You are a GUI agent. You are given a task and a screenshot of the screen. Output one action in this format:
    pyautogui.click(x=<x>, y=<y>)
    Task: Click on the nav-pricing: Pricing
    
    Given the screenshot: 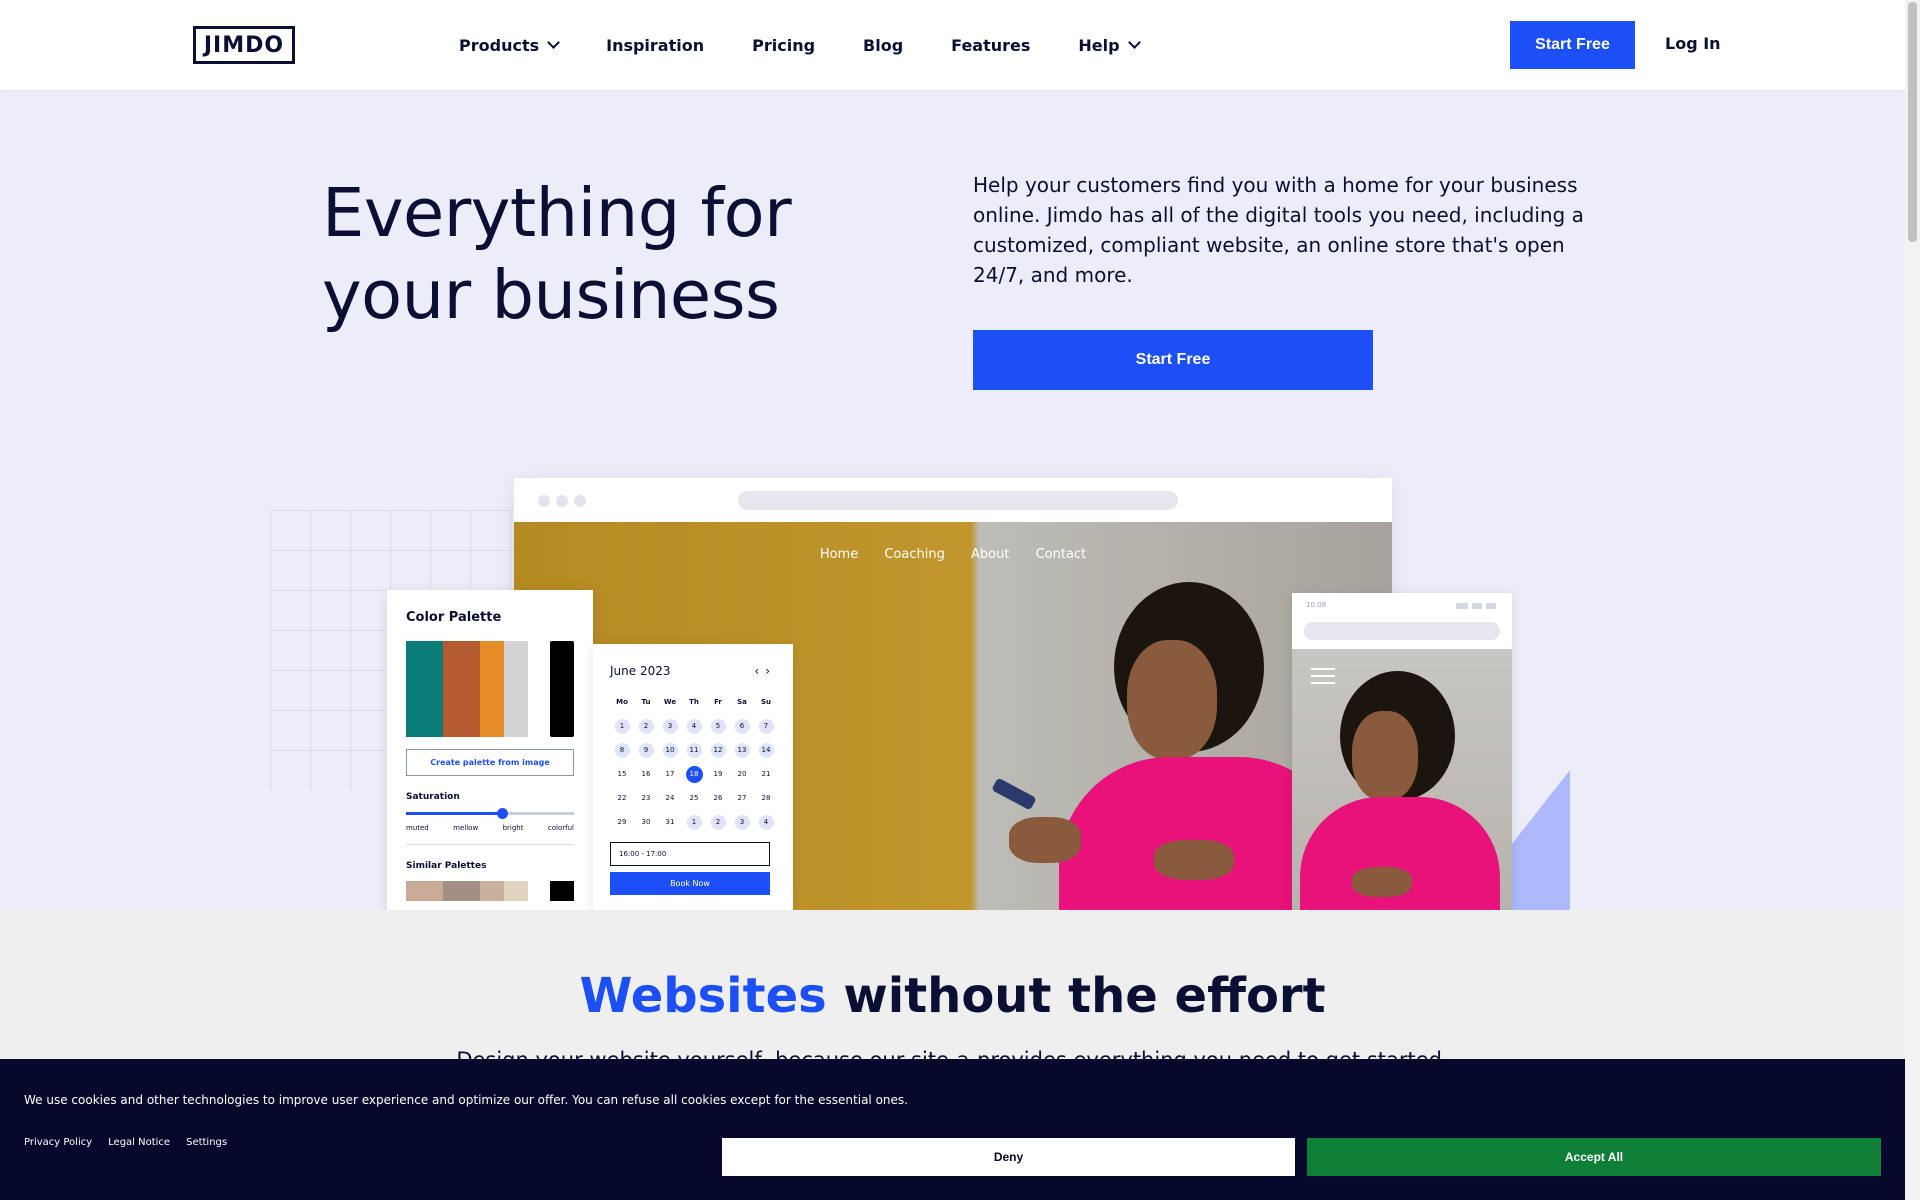 What is the action you would take?
    pyautogui.click(x=783, y=45)
    